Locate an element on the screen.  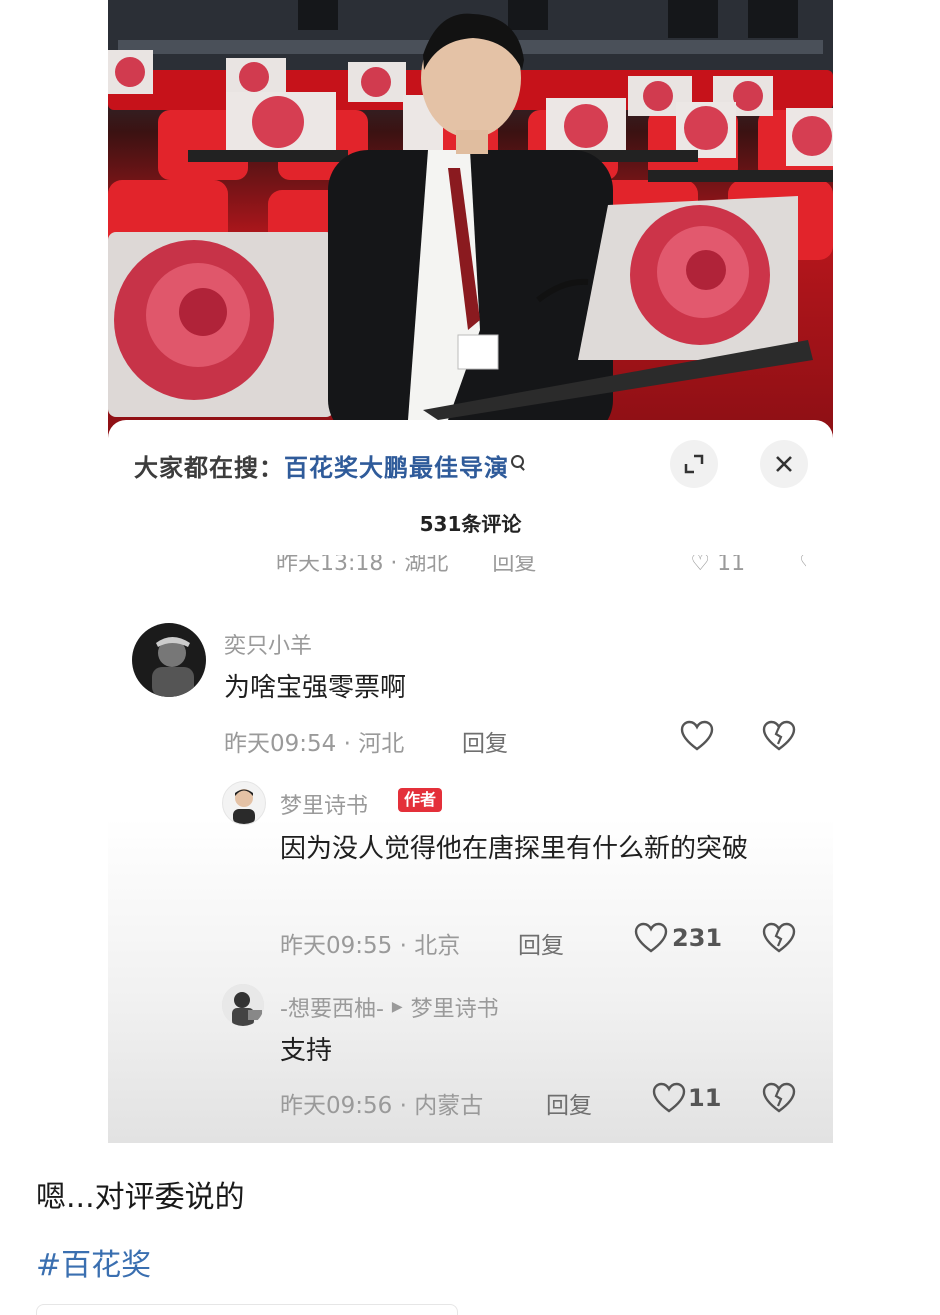
previous-comment-like-count: 11 is located at coordinates (731, 565).